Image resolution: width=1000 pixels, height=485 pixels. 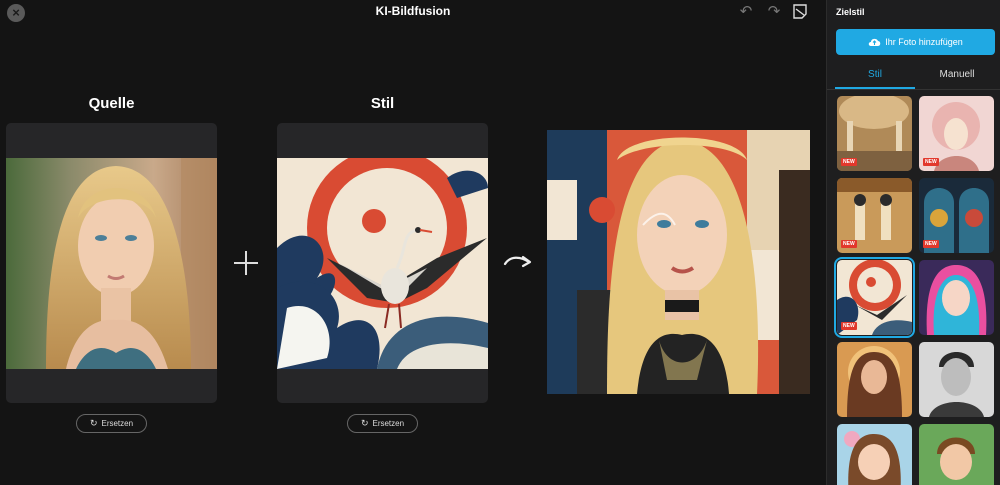 I want to click on replace-style-button: ↻ Ersetzen, so click(x=382, y=423).